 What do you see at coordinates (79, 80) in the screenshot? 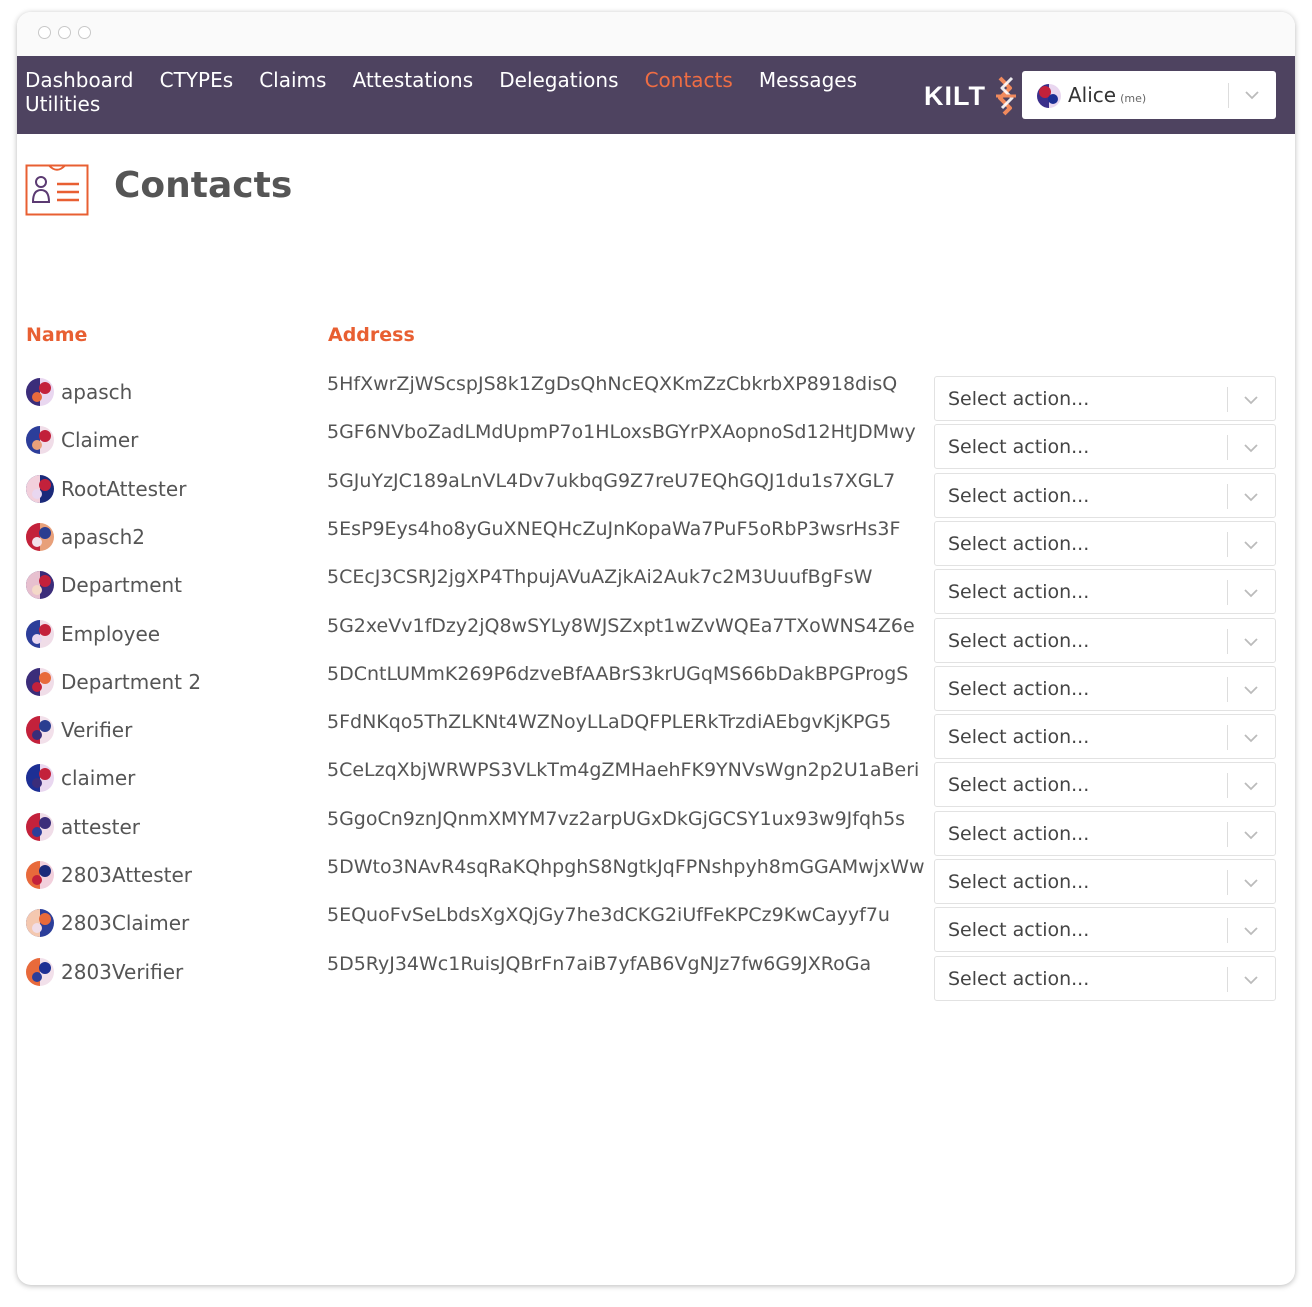
I see `nav-link-dashboard: Dashboard` at bounding box center [79, 80].